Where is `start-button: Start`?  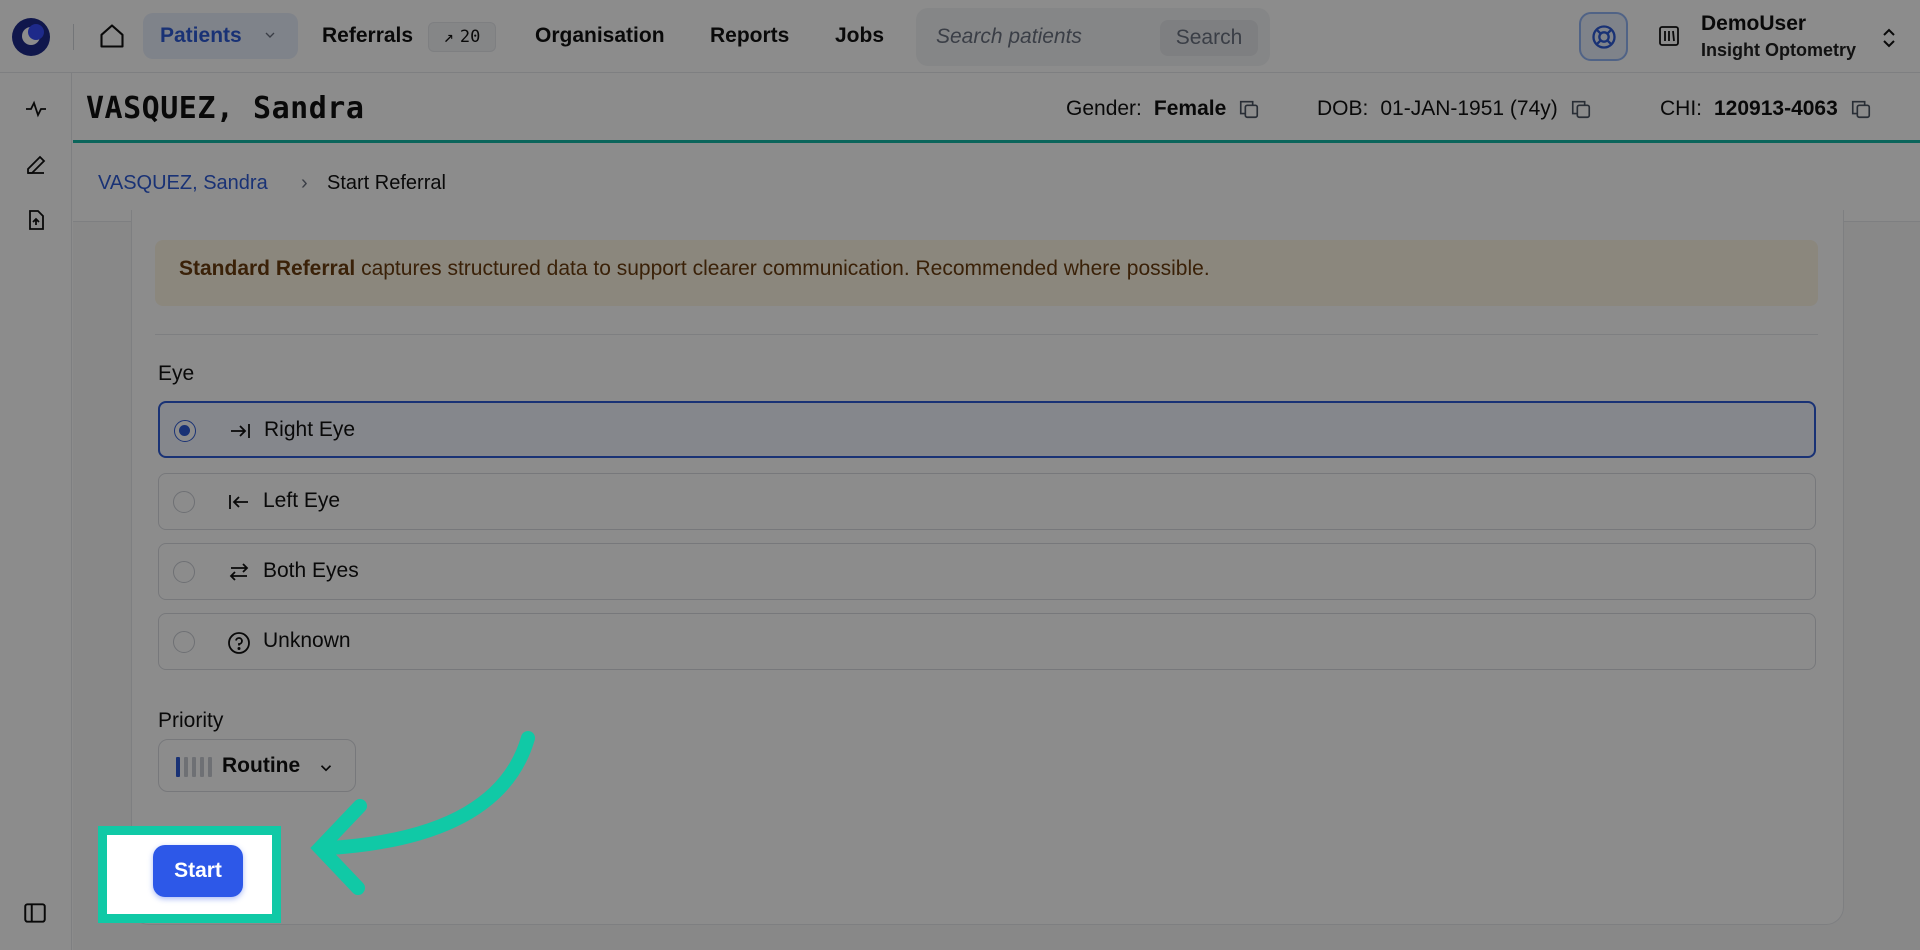
start-button: Start is located at coordinates (198, 871).